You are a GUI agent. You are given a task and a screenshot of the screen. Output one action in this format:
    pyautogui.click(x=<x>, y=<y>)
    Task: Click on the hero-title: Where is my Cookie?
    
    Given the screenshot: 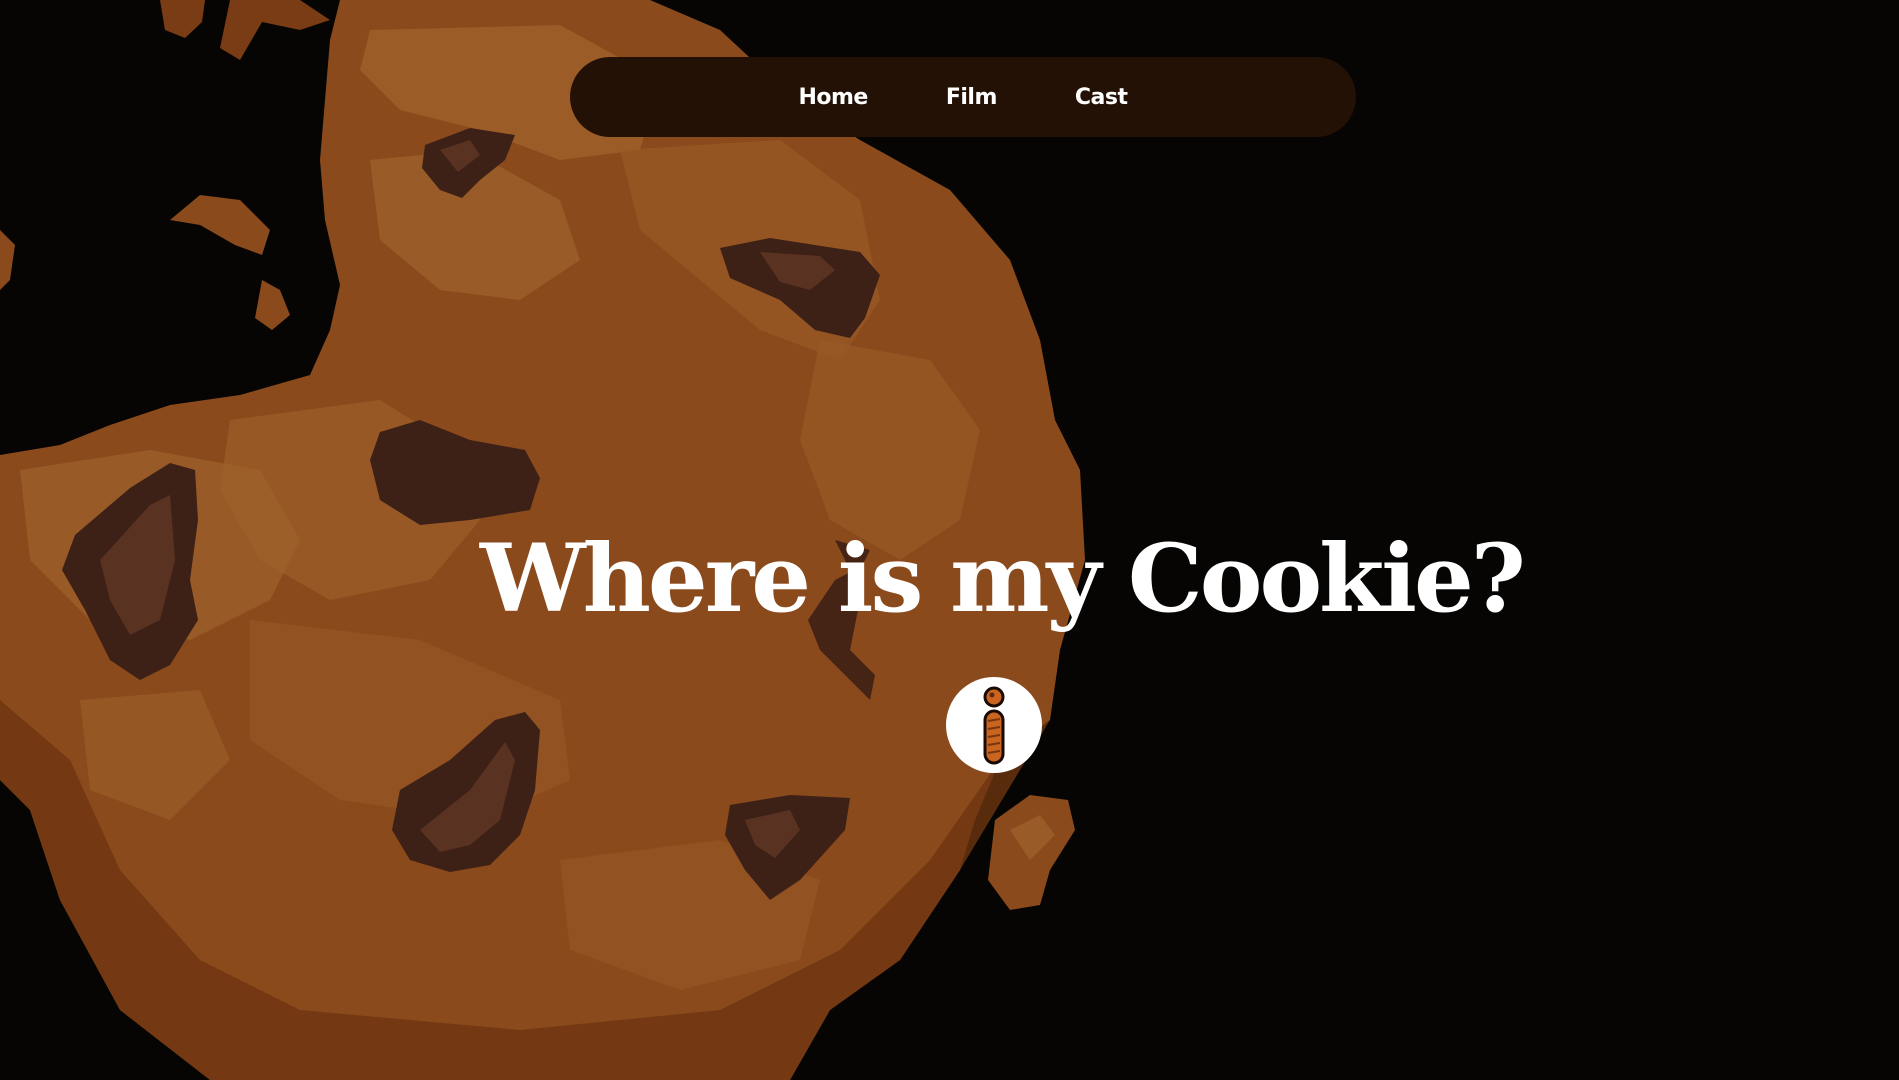 What is the action you would take?
    pyautogui.click(x=1003, y=579)
    